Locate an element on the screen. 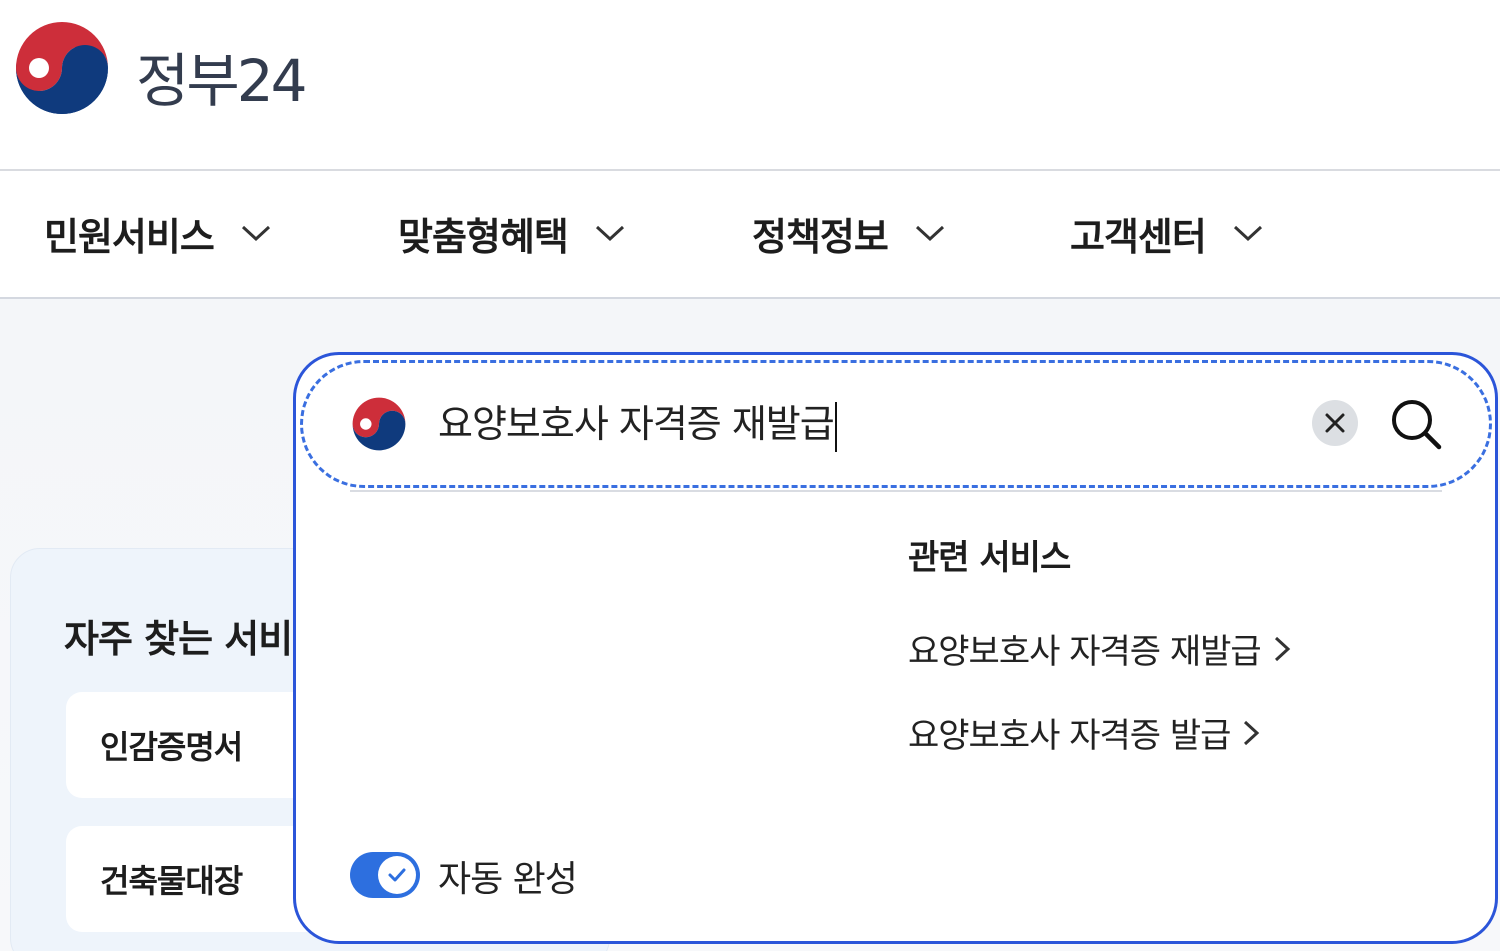  search-input: 요양보호사 자격증 재발급 is located at coordinates (637, 424).